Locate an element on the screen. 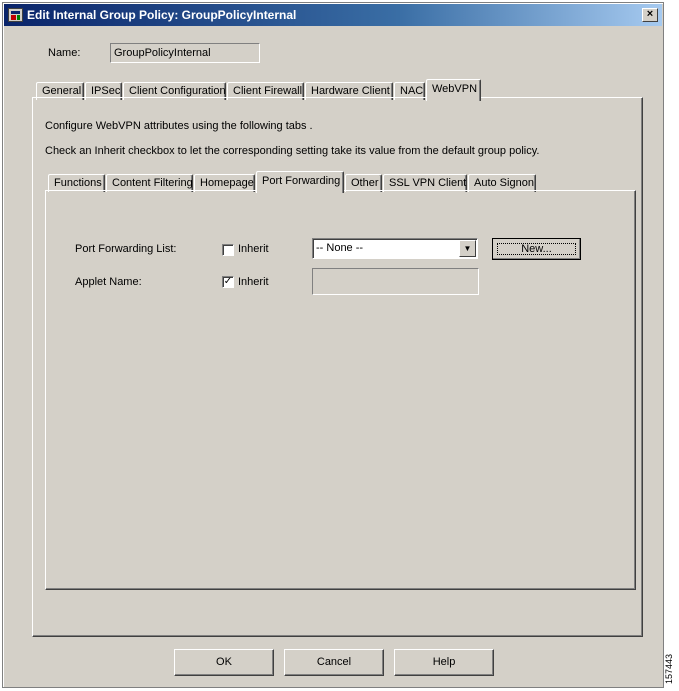 This screenshot has height=691, width=679. port-forwarding-list-inherit-checkbox is located at coordinates (228, 250).